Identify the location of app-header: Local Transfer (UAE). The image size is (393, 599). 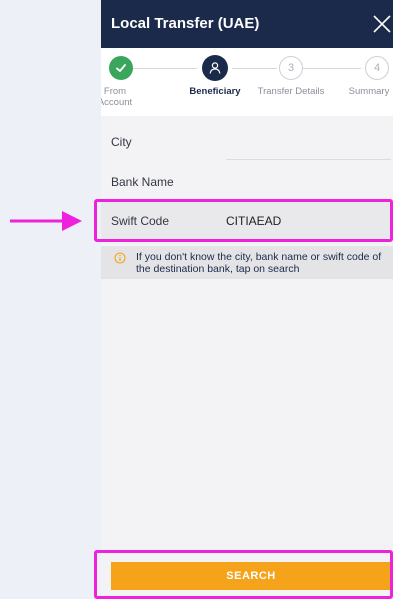
(247, 24).